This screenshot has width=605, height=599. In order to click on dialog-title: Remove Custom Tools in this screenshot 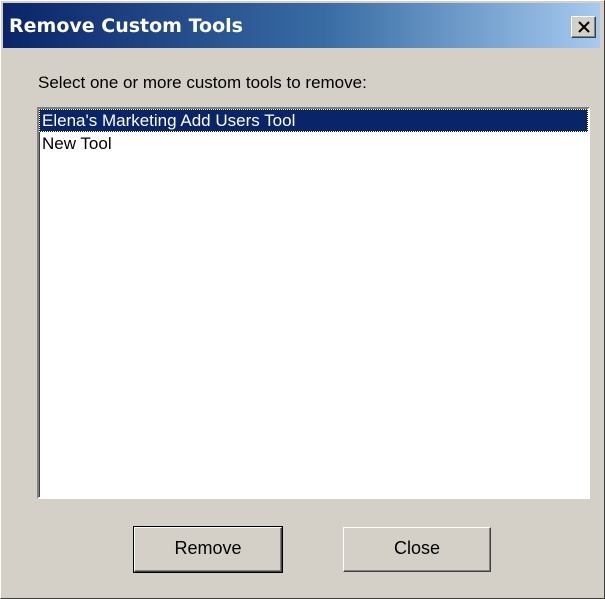, I will do `click(126, 26)`.